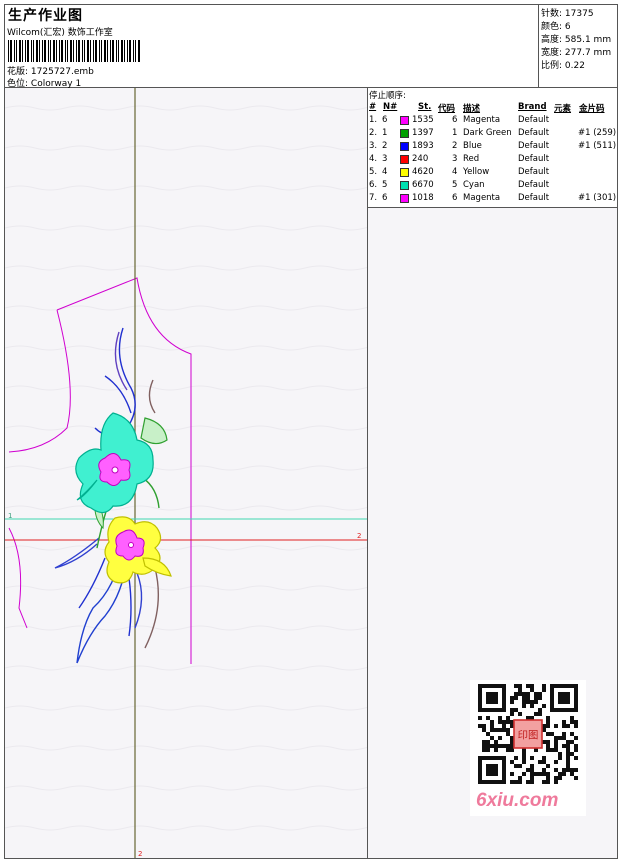  What do you see at coordinates (373, 133) in the screenshot?
I see `row-index: 2.` at bounding box center [373, 133].